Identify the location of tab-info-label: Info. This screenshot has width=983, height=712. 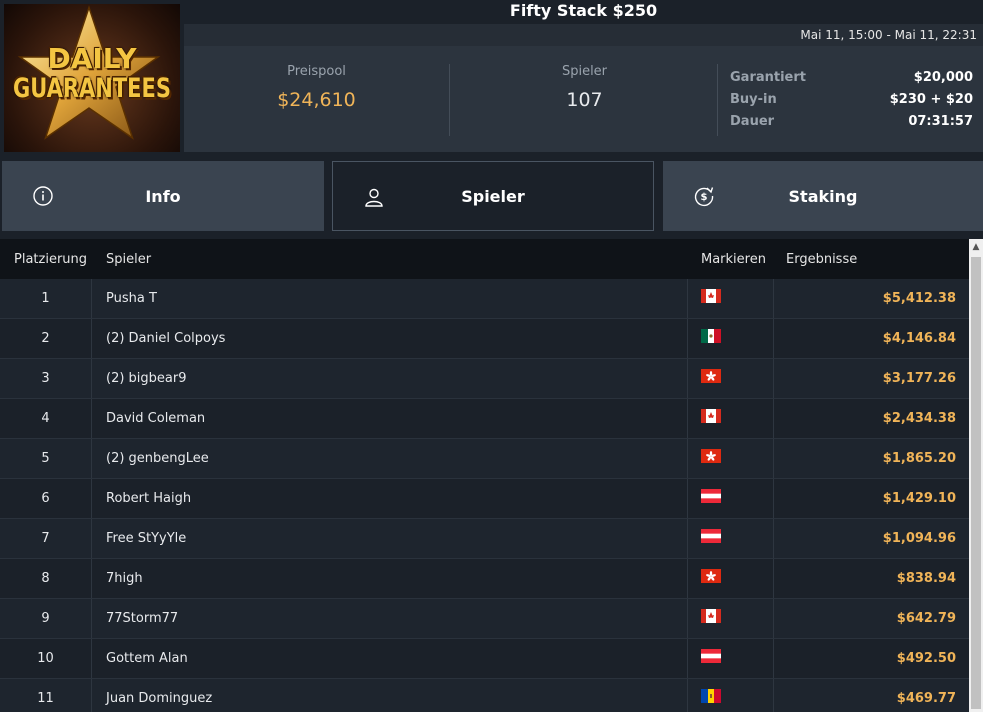
(163, 196).